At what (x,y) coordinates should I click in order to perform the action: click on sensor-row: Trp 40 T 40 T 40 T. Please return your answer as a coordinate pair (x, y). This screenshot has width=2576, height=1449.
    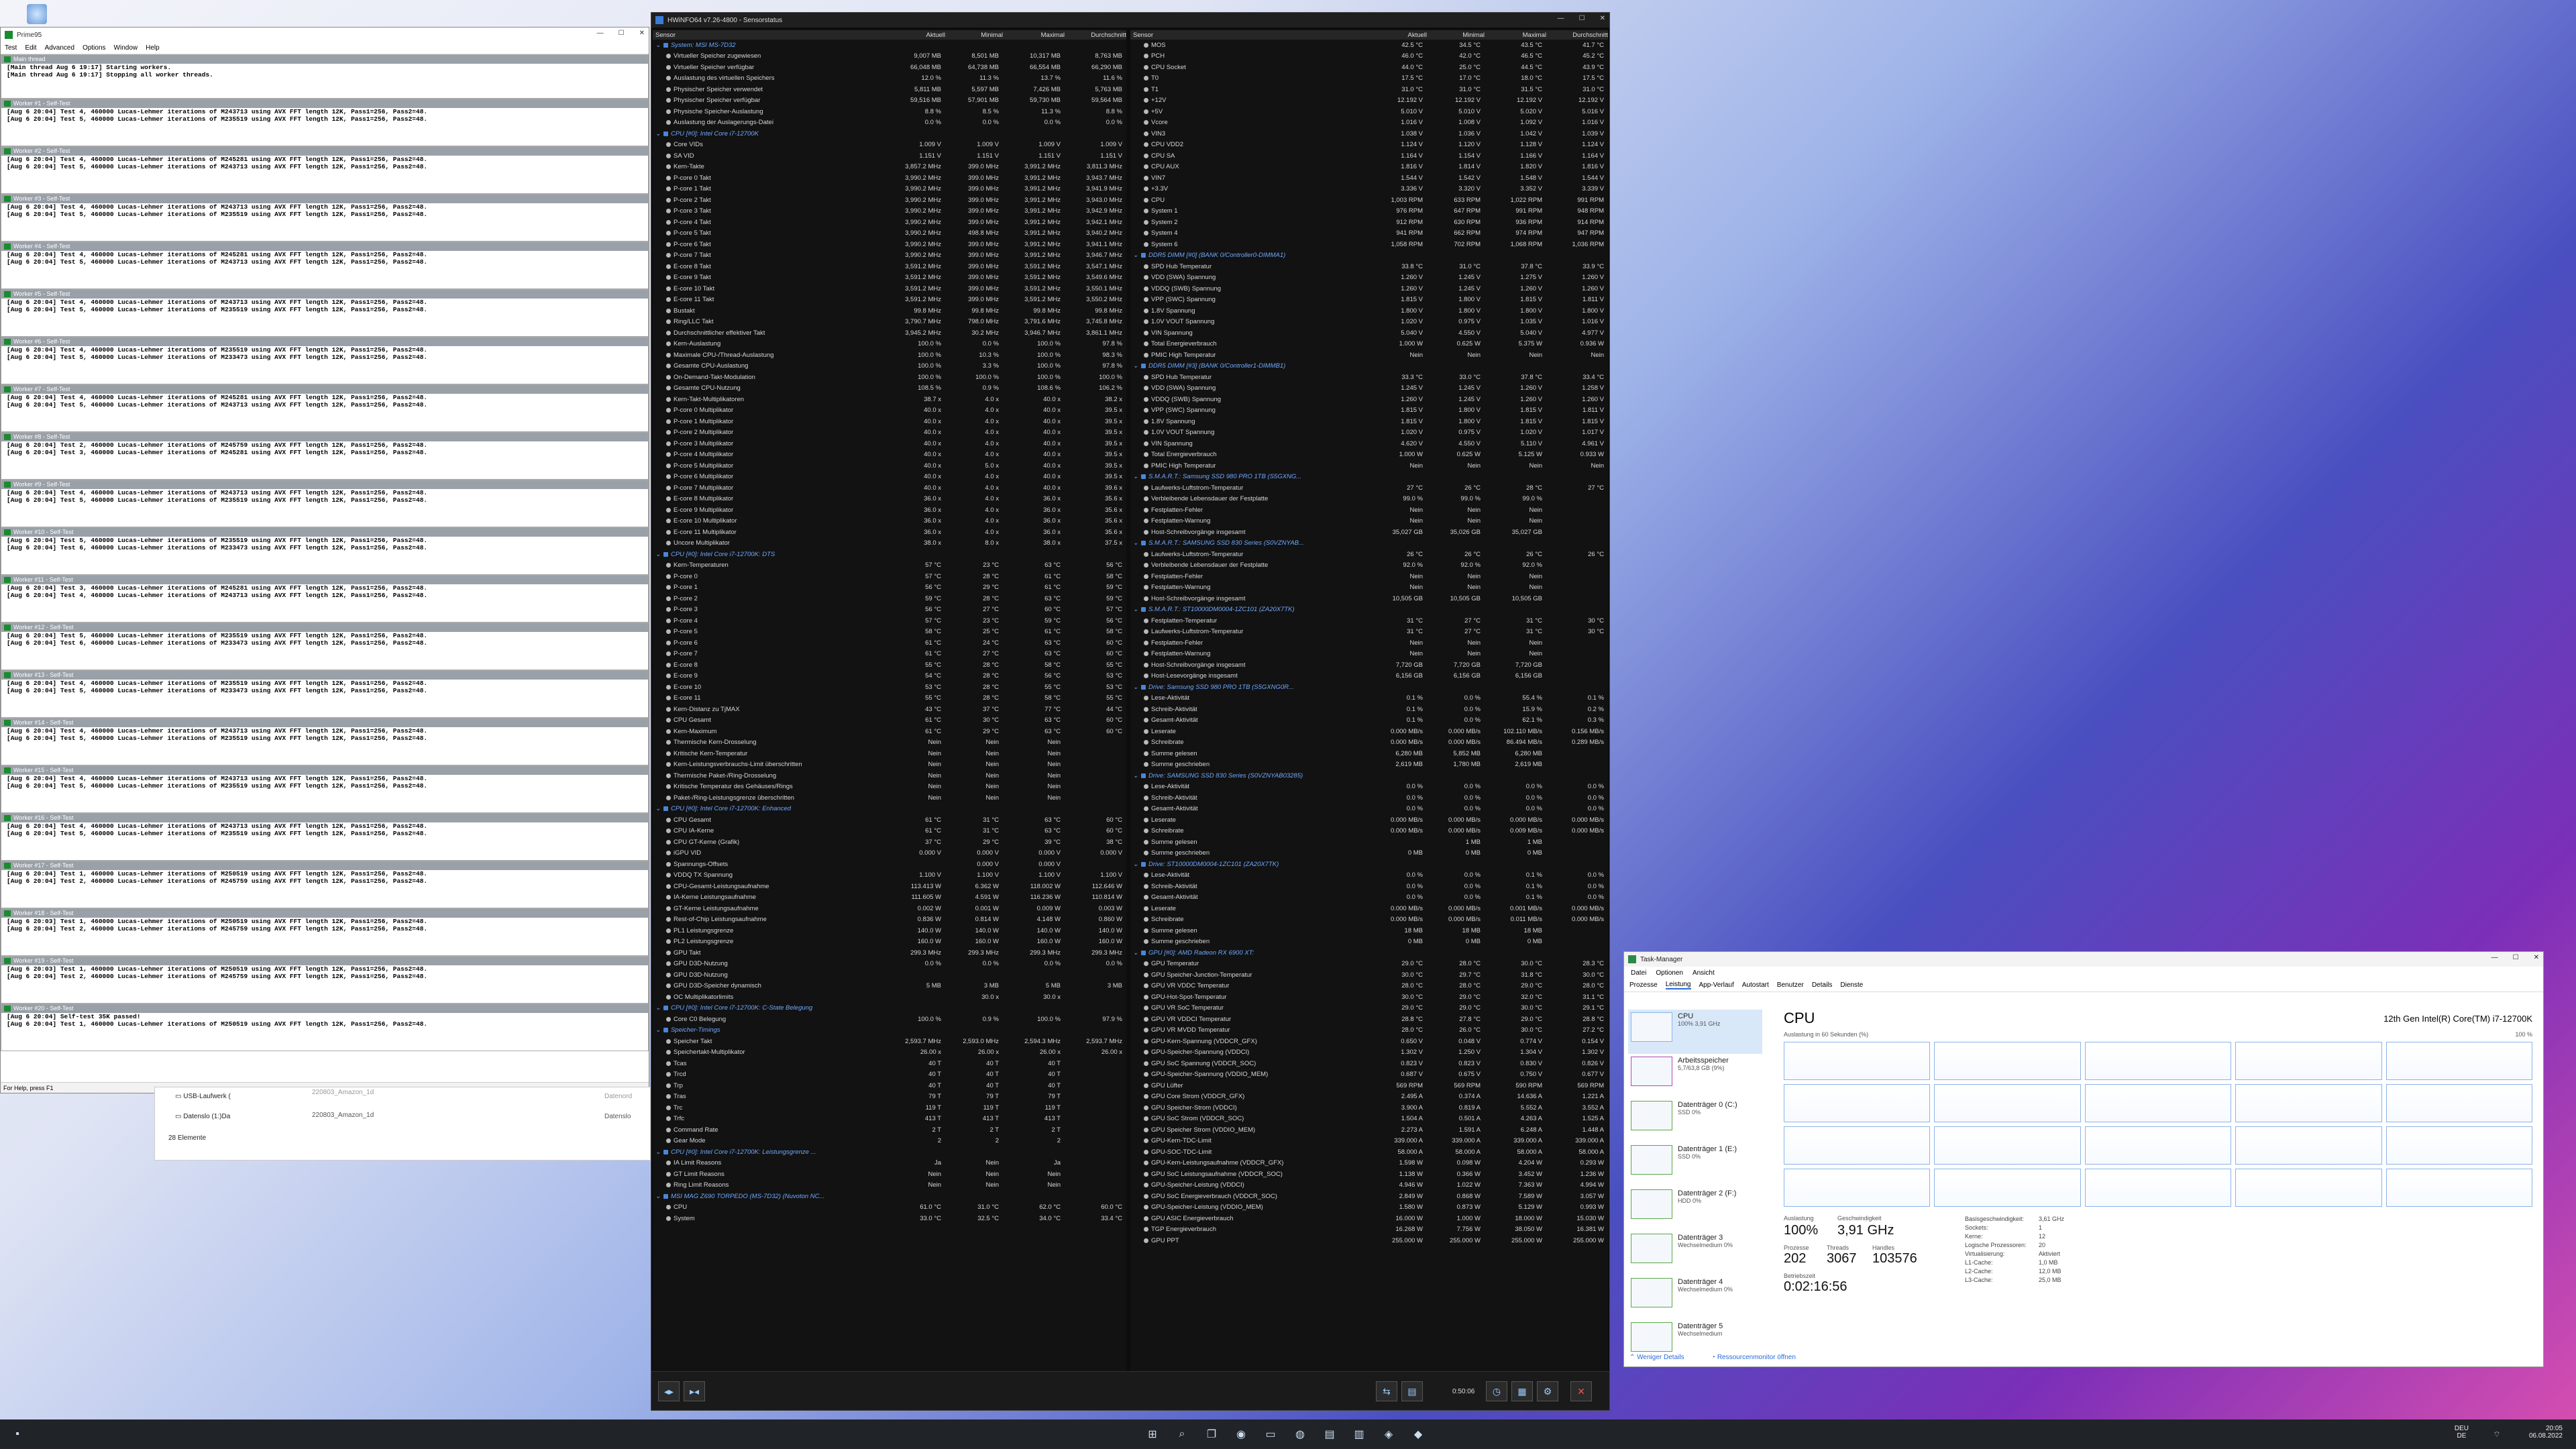
    Looking at the image, I should click on (889, 1085).